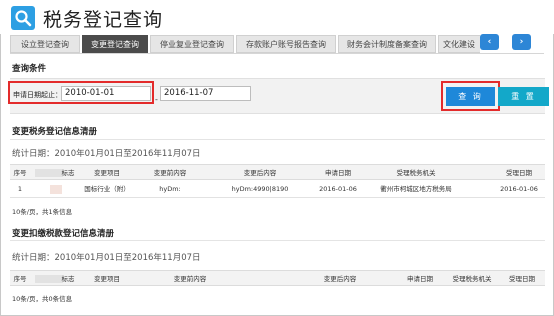  I want to click on table2-header: 序号 标志 变更项目 变更前内容 变更后内容 申请日期 受理税务机关 受理日期, so click(277, 278).